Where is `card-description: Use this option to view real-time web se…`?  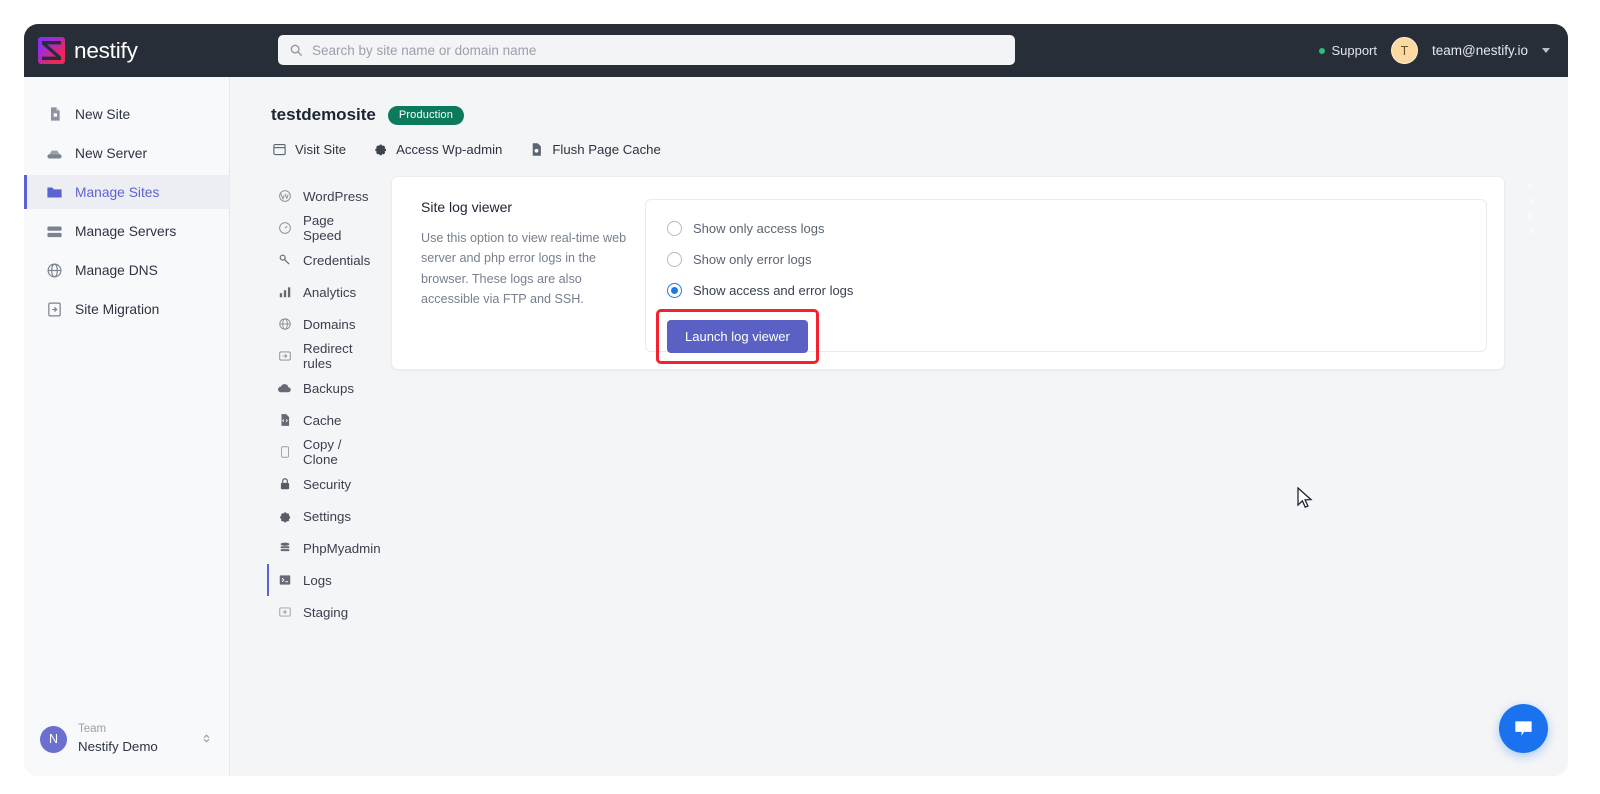
card-description: Use this option to view real-time web se… is located at coordinates (524, 269).